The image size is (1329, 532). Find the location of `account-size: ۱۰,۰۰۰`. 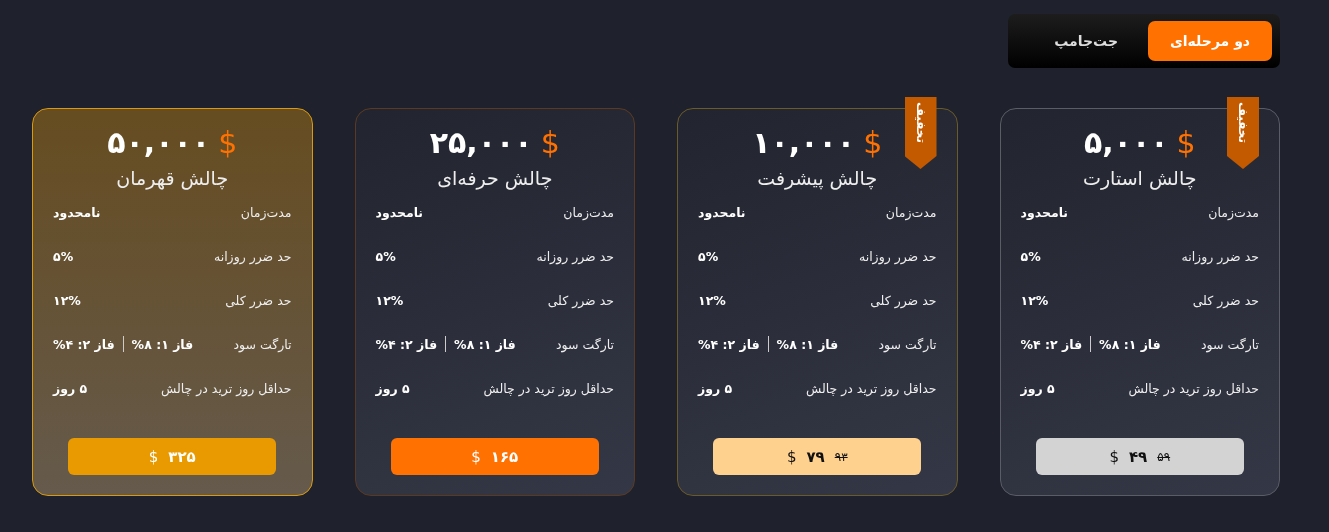

account-size: ۱۰,۰۰۰ is located at coordinates (804, 142).